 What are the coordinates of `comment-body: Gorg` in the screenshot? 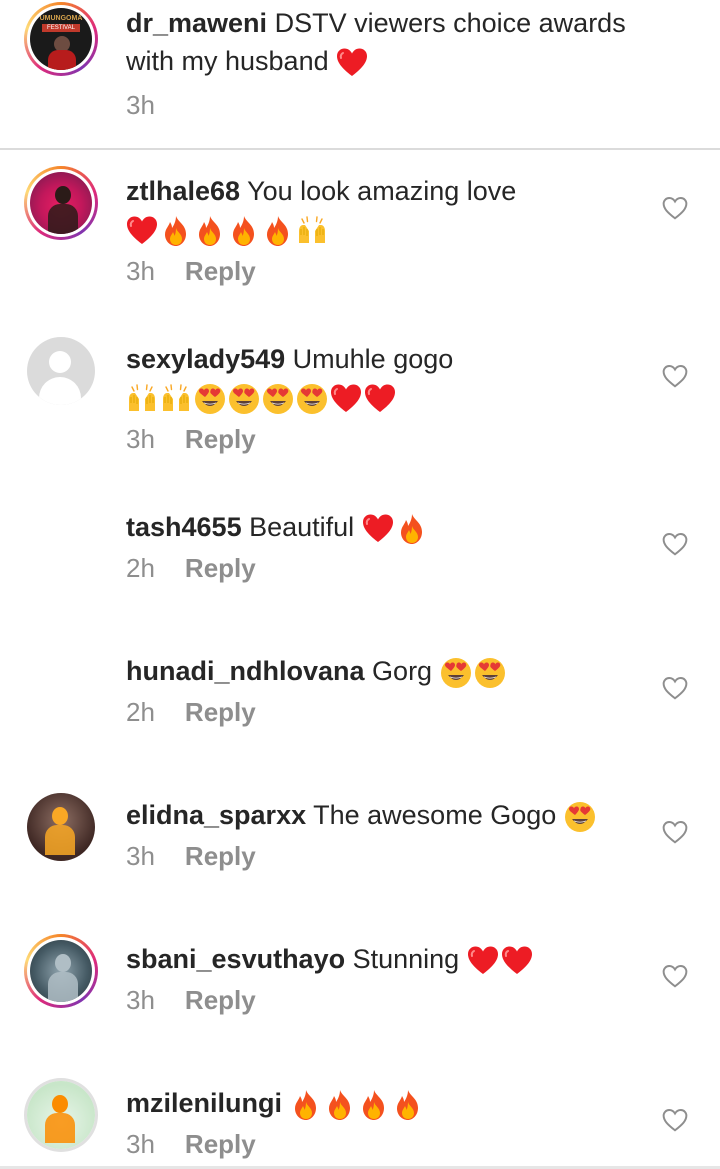 It's located at (402, 671).